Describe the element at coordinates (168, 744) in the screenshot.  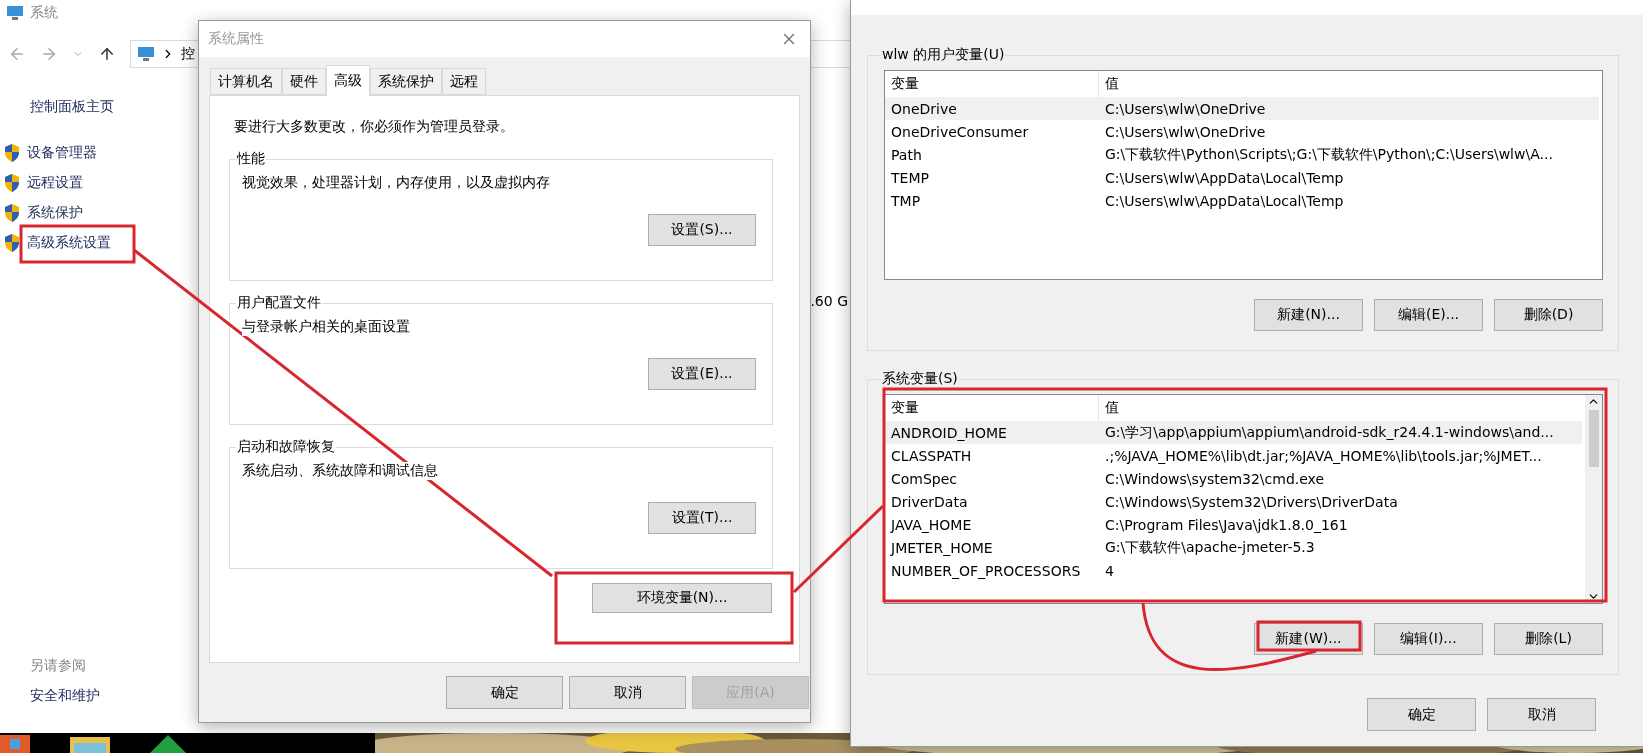
I see `triangle-icon` at that location.